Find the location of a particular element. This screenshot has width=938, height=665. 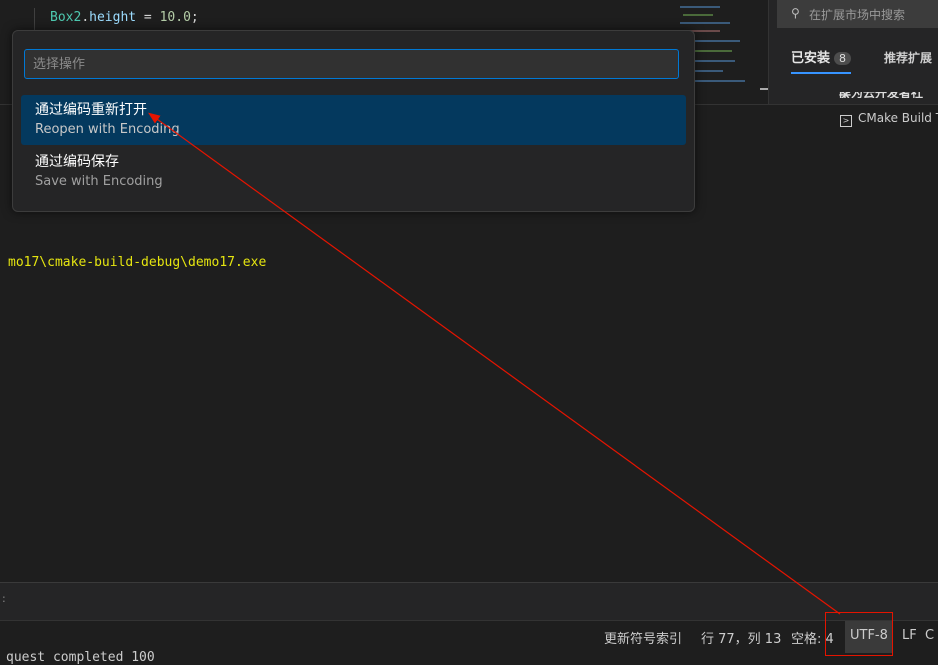

code-operator: = is located at coordinates (148, 17).